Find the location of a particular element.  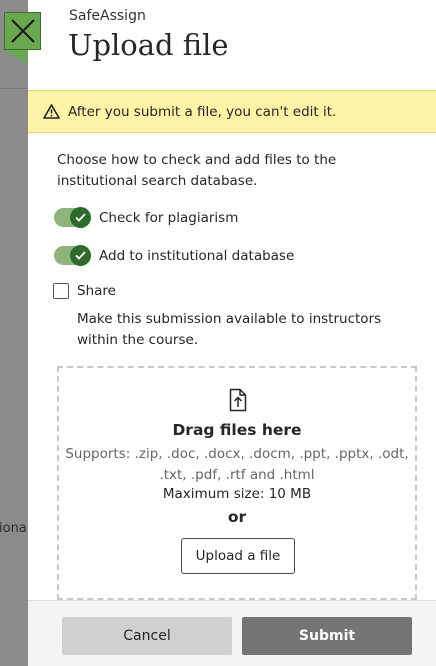

plagiarism-toggle-row: Check for plagiarism is located at coordinates (146, 217).